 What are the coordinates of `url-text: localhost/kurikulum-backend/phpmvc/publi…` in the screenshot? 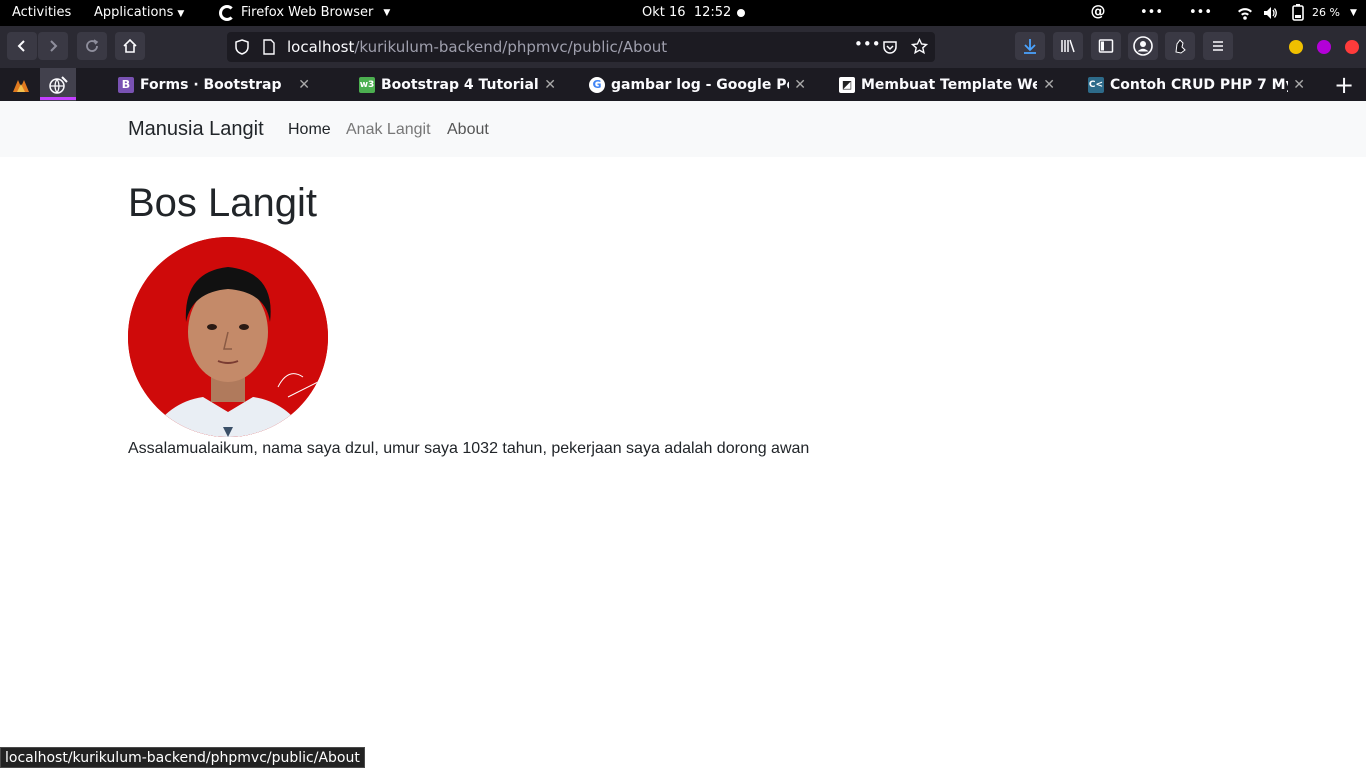 It's located at (477, 47).